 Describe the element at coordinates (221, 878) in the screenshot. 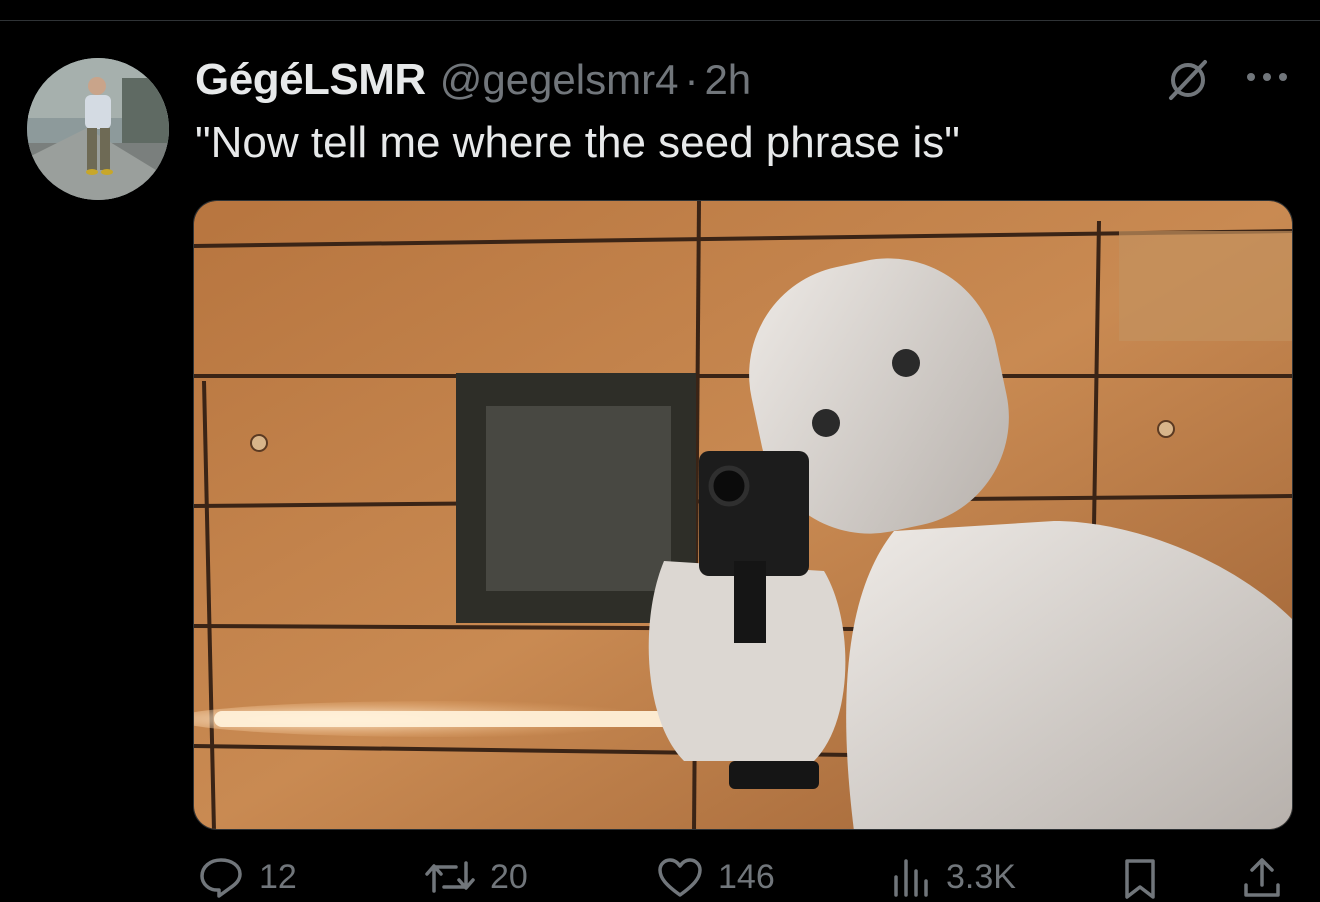

I see `reply-icon` at that location.